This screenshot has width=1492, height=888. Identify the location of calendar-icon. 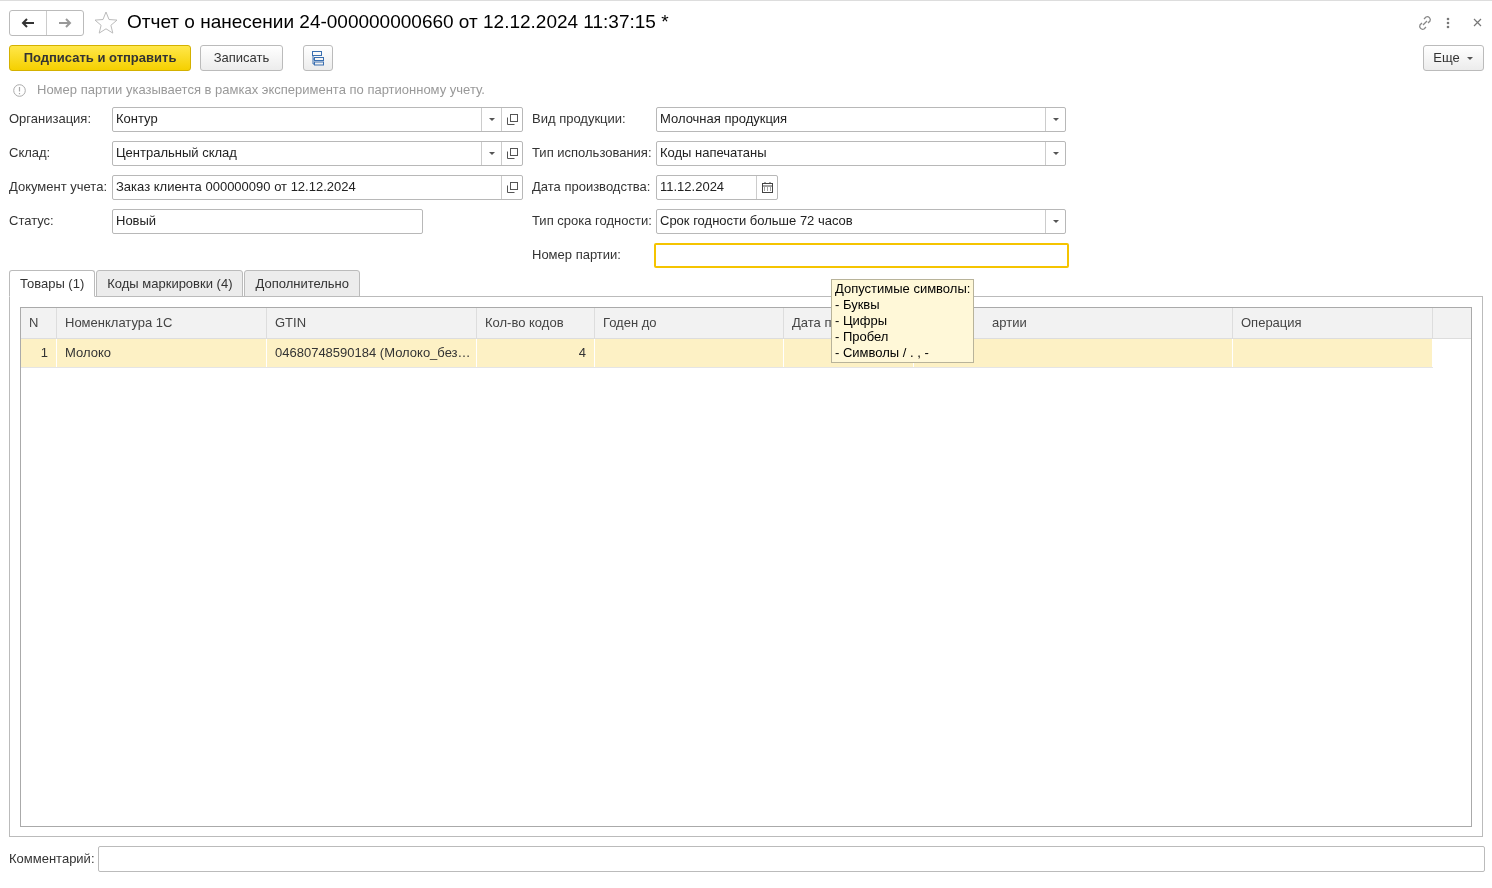
(767, 187).